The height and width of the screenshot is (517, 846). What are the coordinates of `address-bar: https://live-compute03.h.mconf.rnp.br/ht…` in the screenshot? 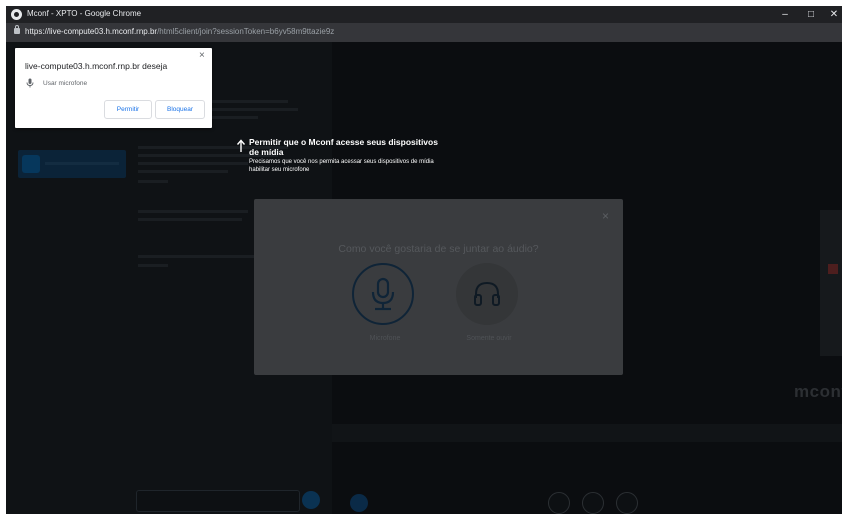 It's located at (424, 32).